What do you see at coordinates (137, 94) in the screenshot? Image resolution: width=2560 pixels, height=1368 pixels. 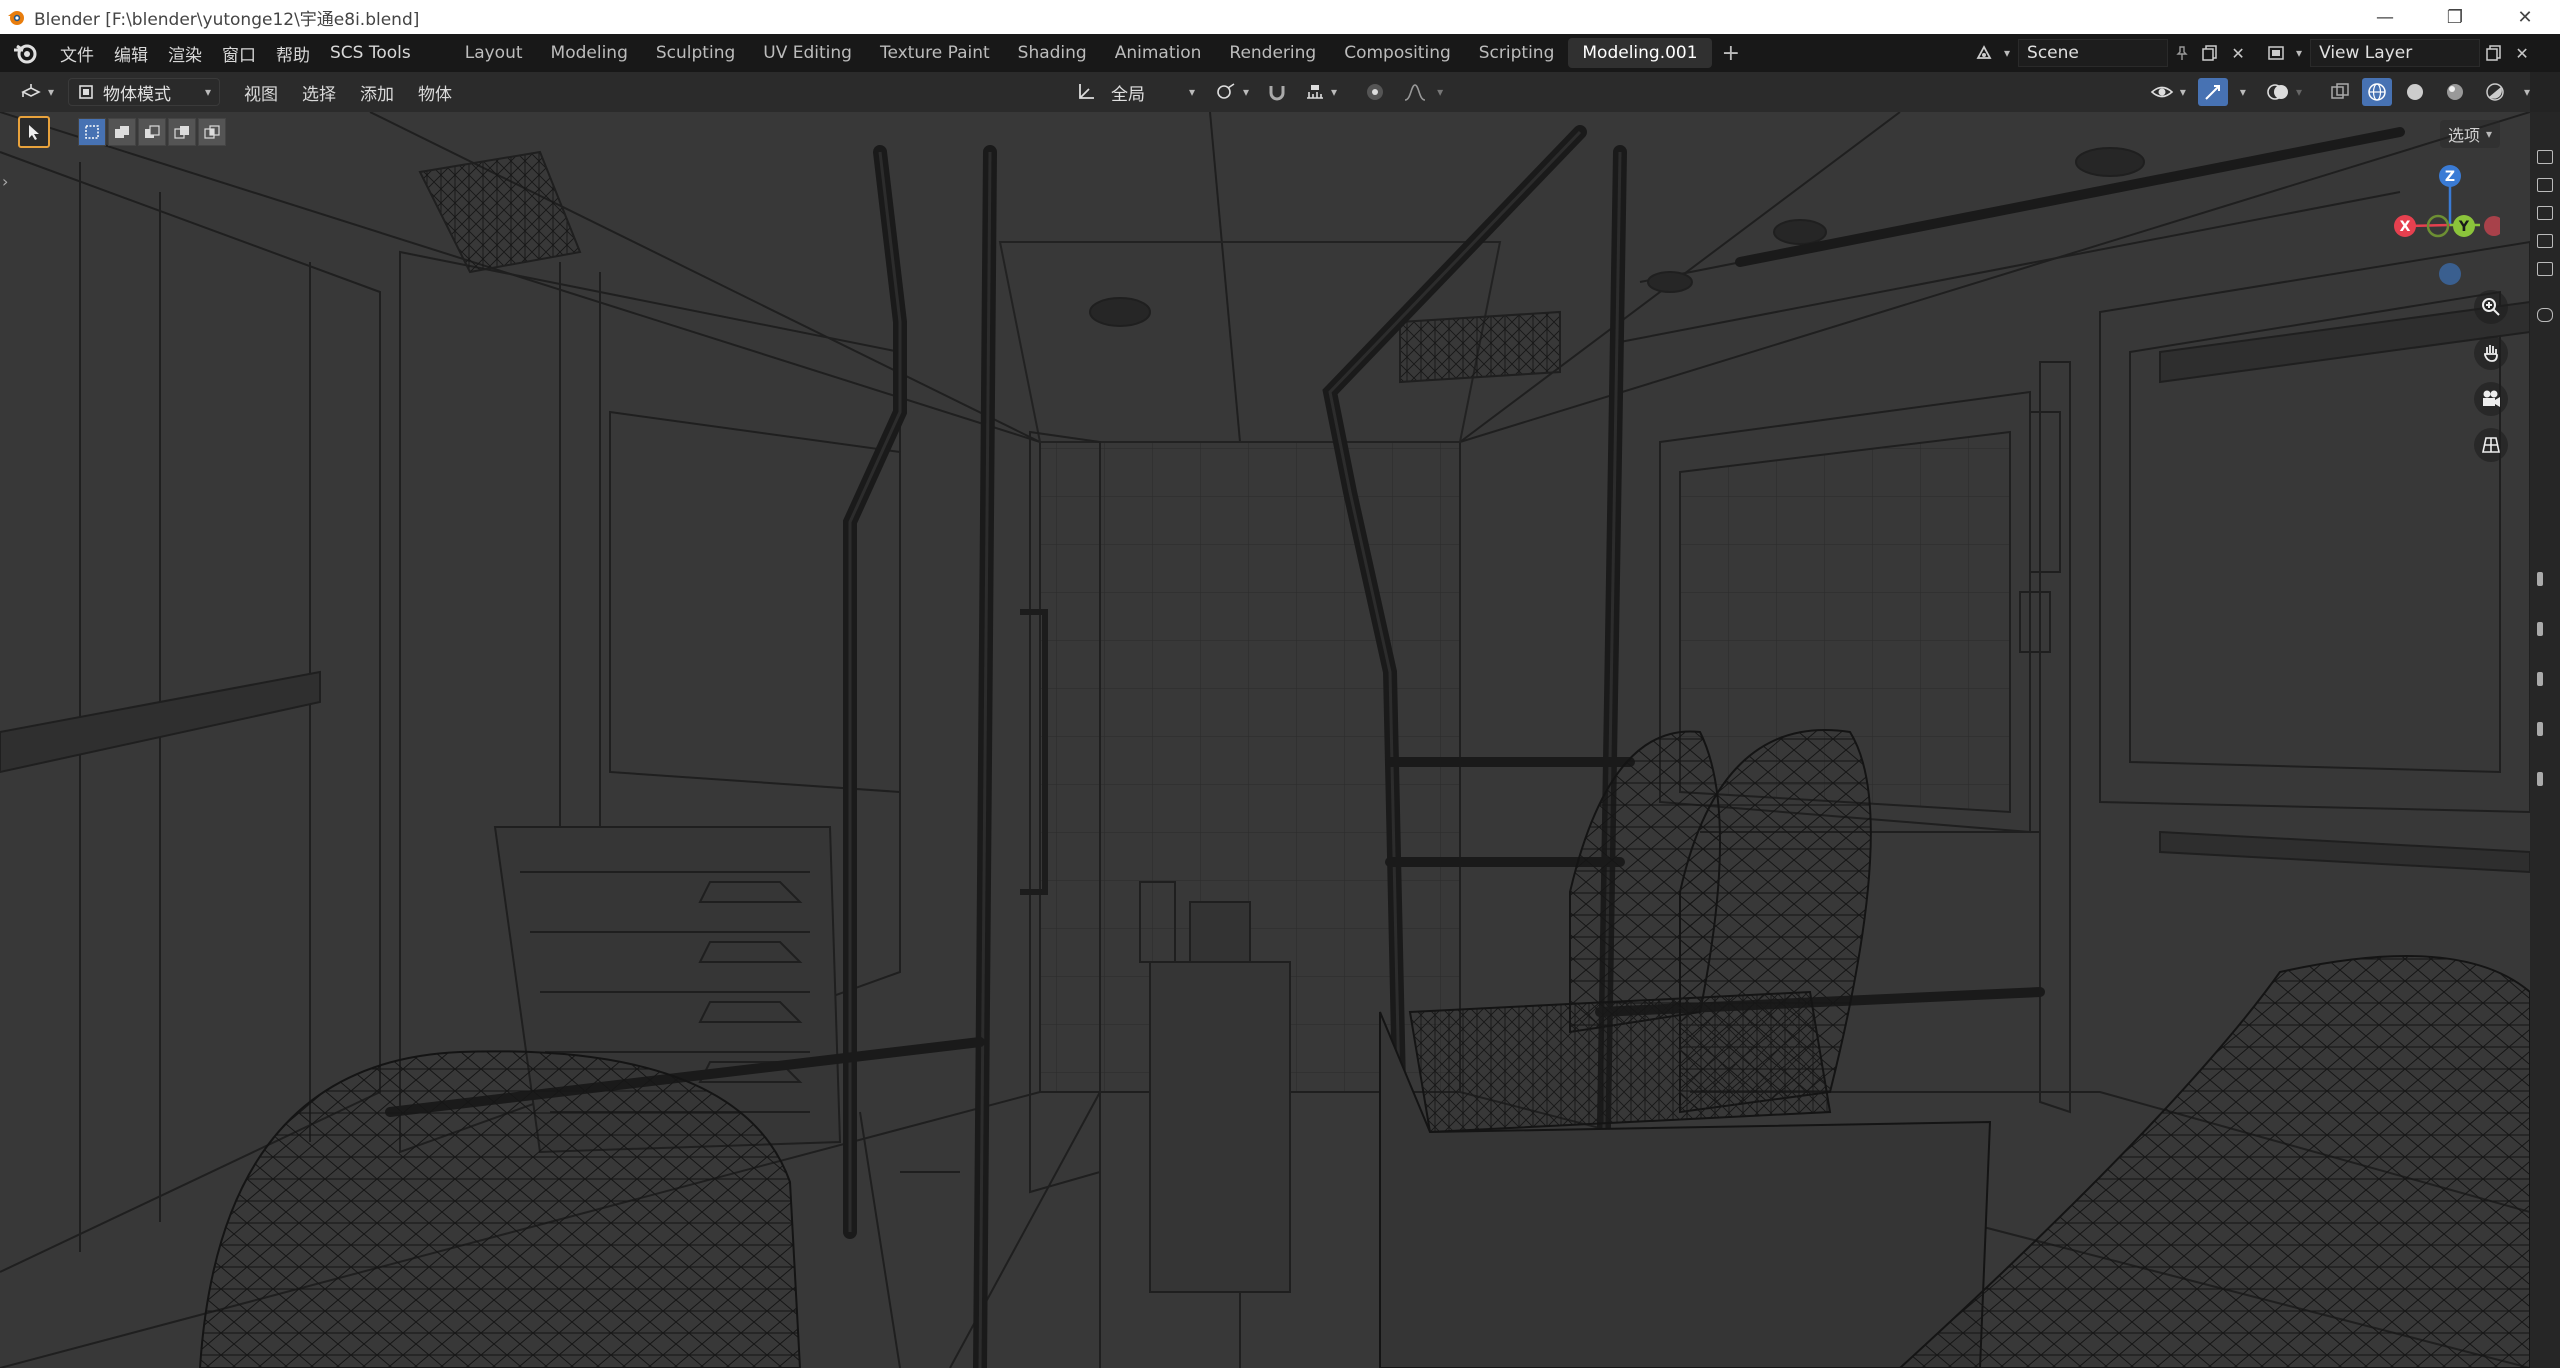 I see `mode-label: 物体模式` at bounding box center [137, 94].